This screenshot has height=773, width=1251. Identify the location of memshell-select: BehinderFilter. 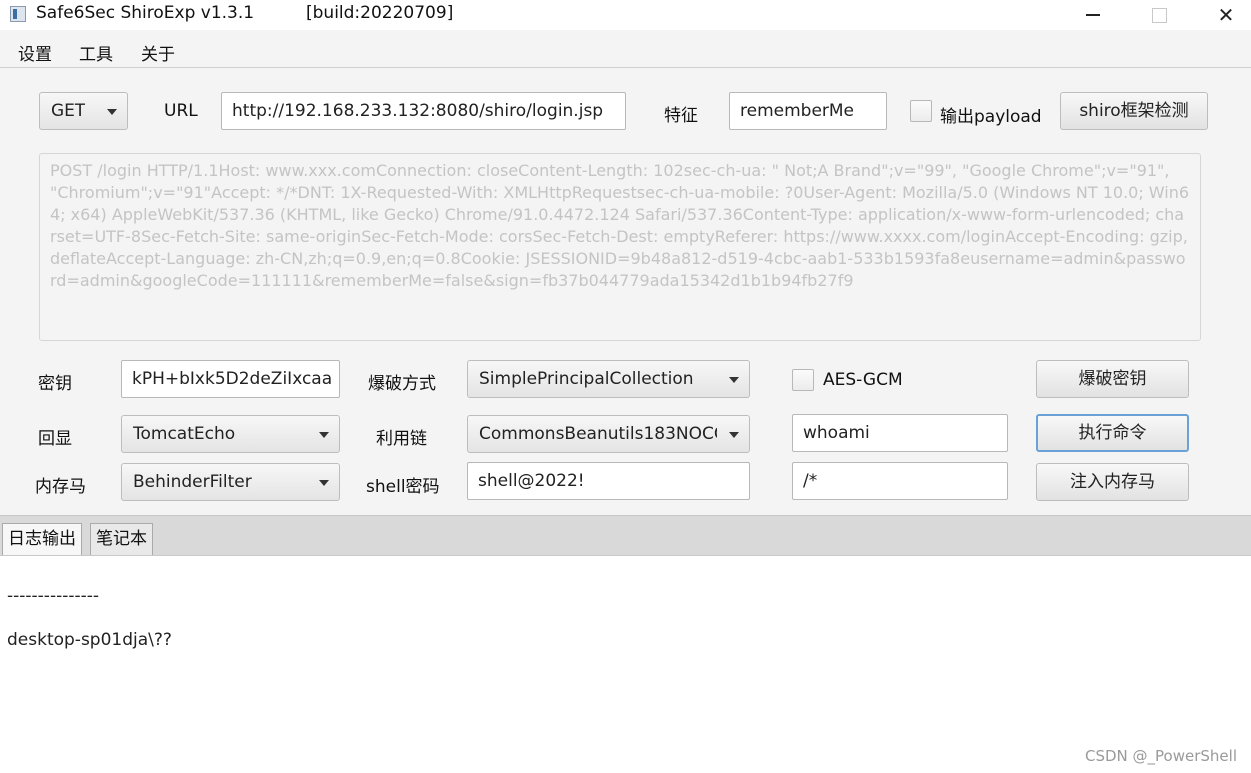
(230, 482).